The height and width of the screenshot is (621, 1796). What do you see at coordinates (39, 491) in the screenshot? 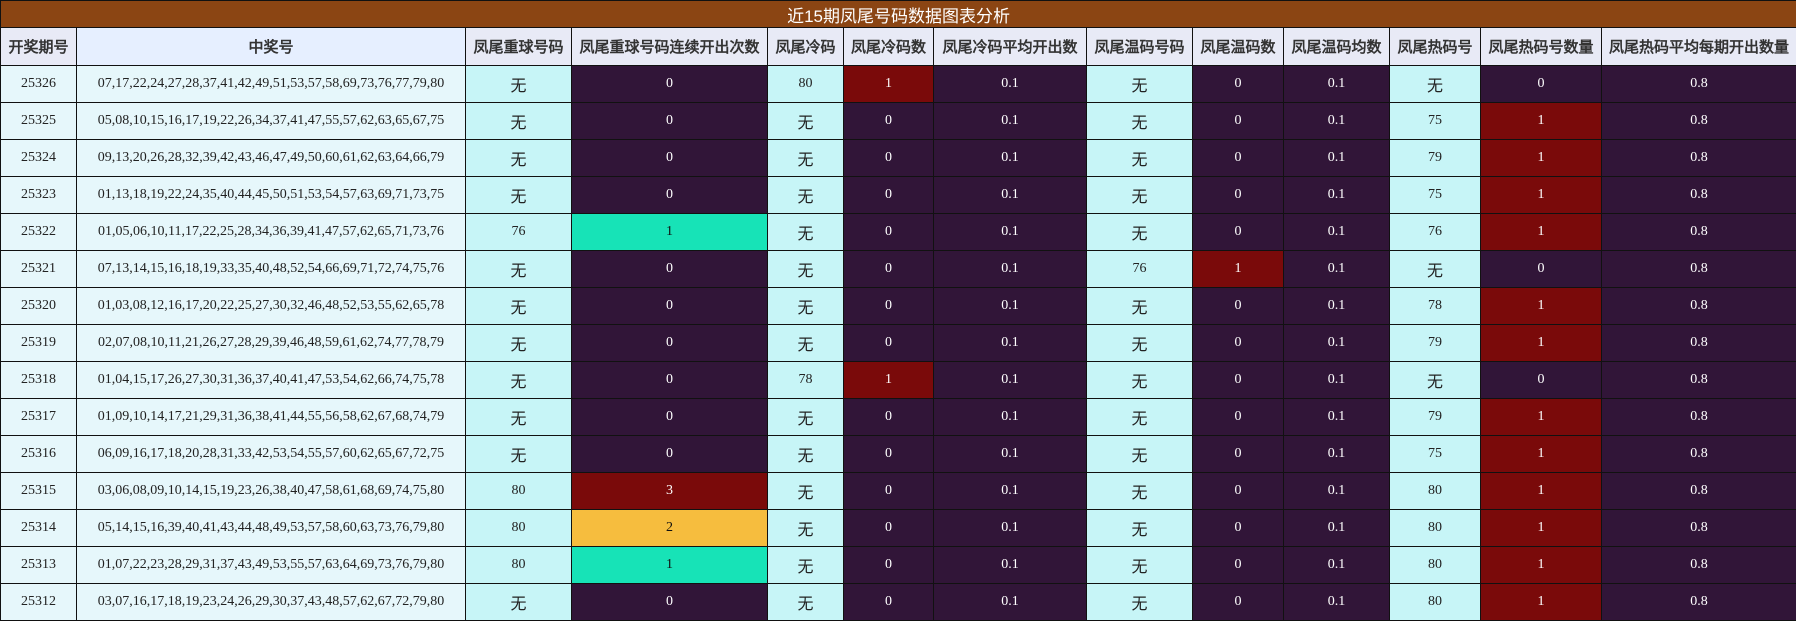
I see `issue-cell: 25315` at bounding box center [39, 491].